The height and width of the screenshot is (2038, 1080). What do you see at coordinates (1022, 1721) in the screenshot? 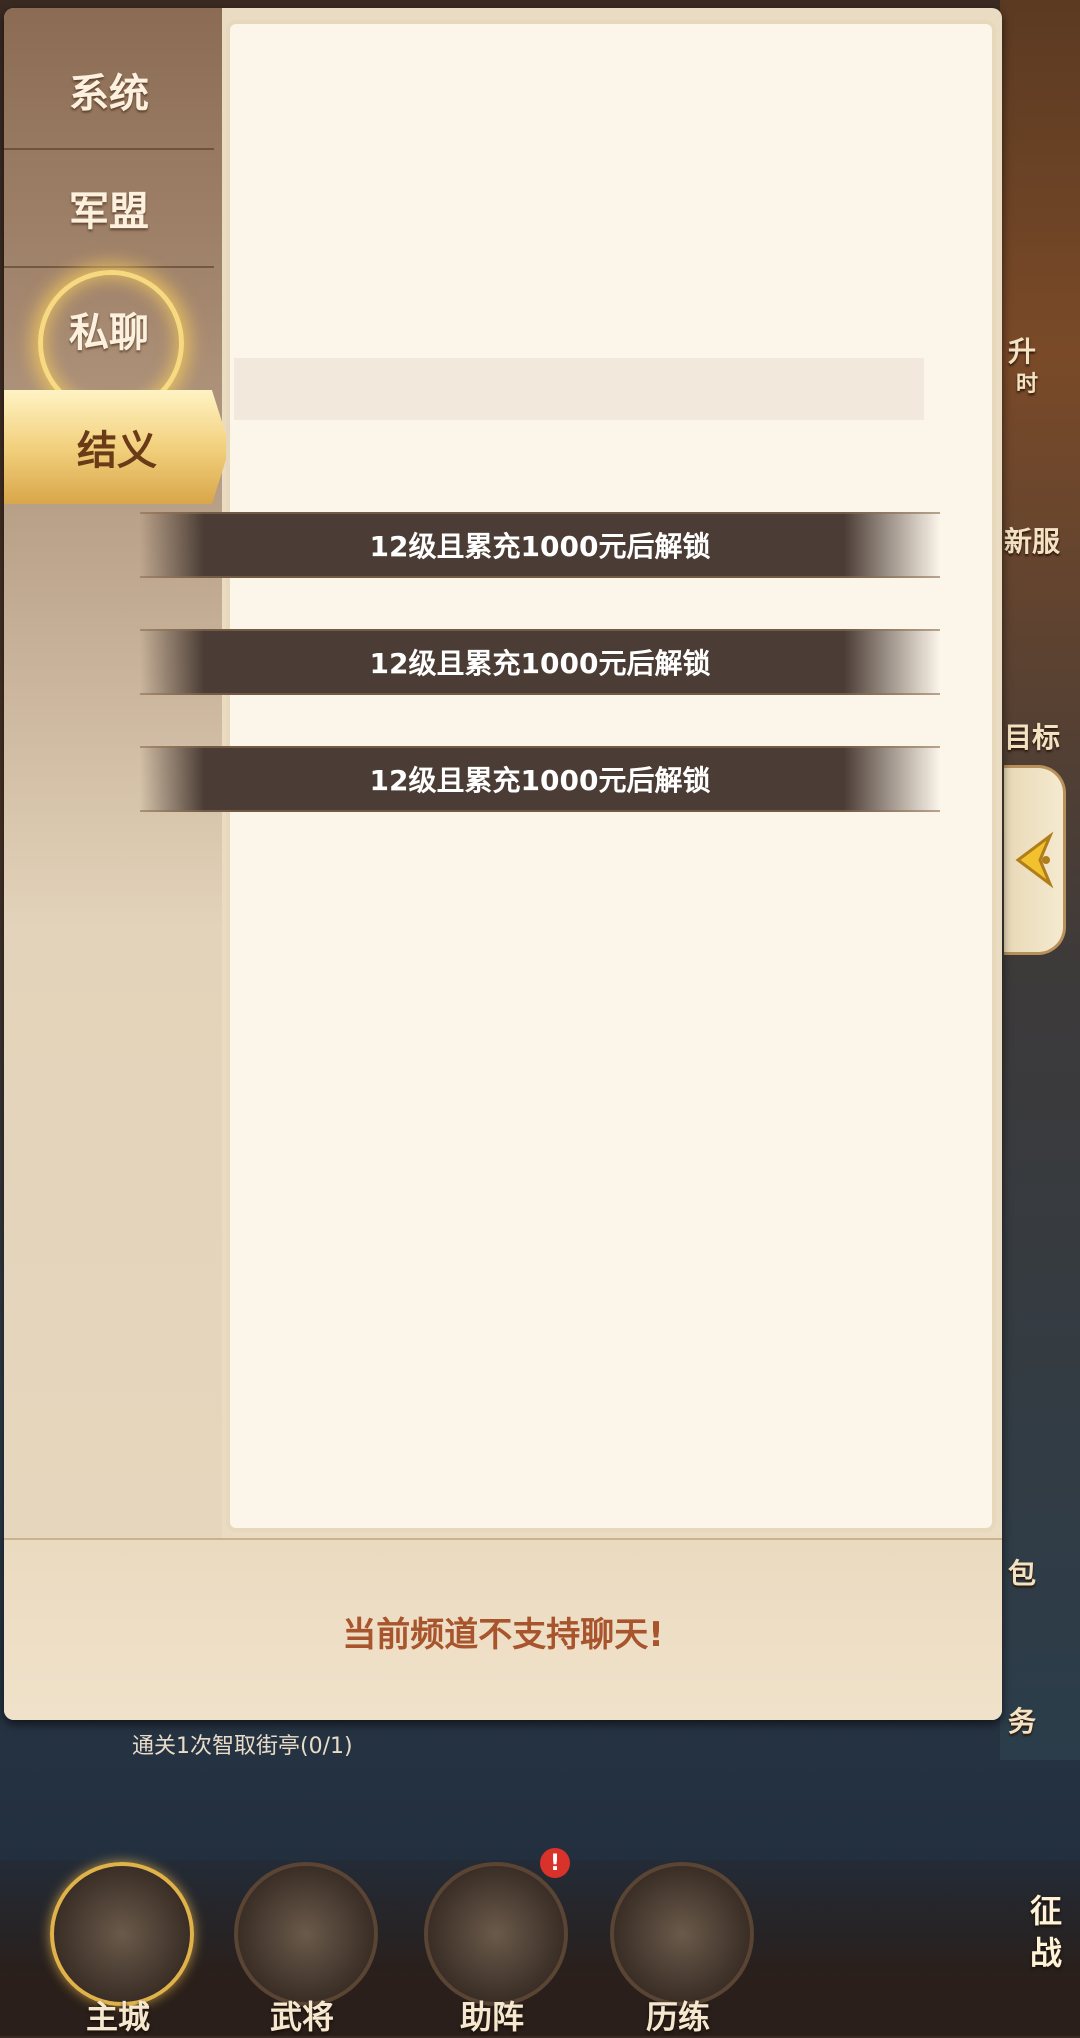
I see `side-label: 务` at bounding box center [1022, 1721].